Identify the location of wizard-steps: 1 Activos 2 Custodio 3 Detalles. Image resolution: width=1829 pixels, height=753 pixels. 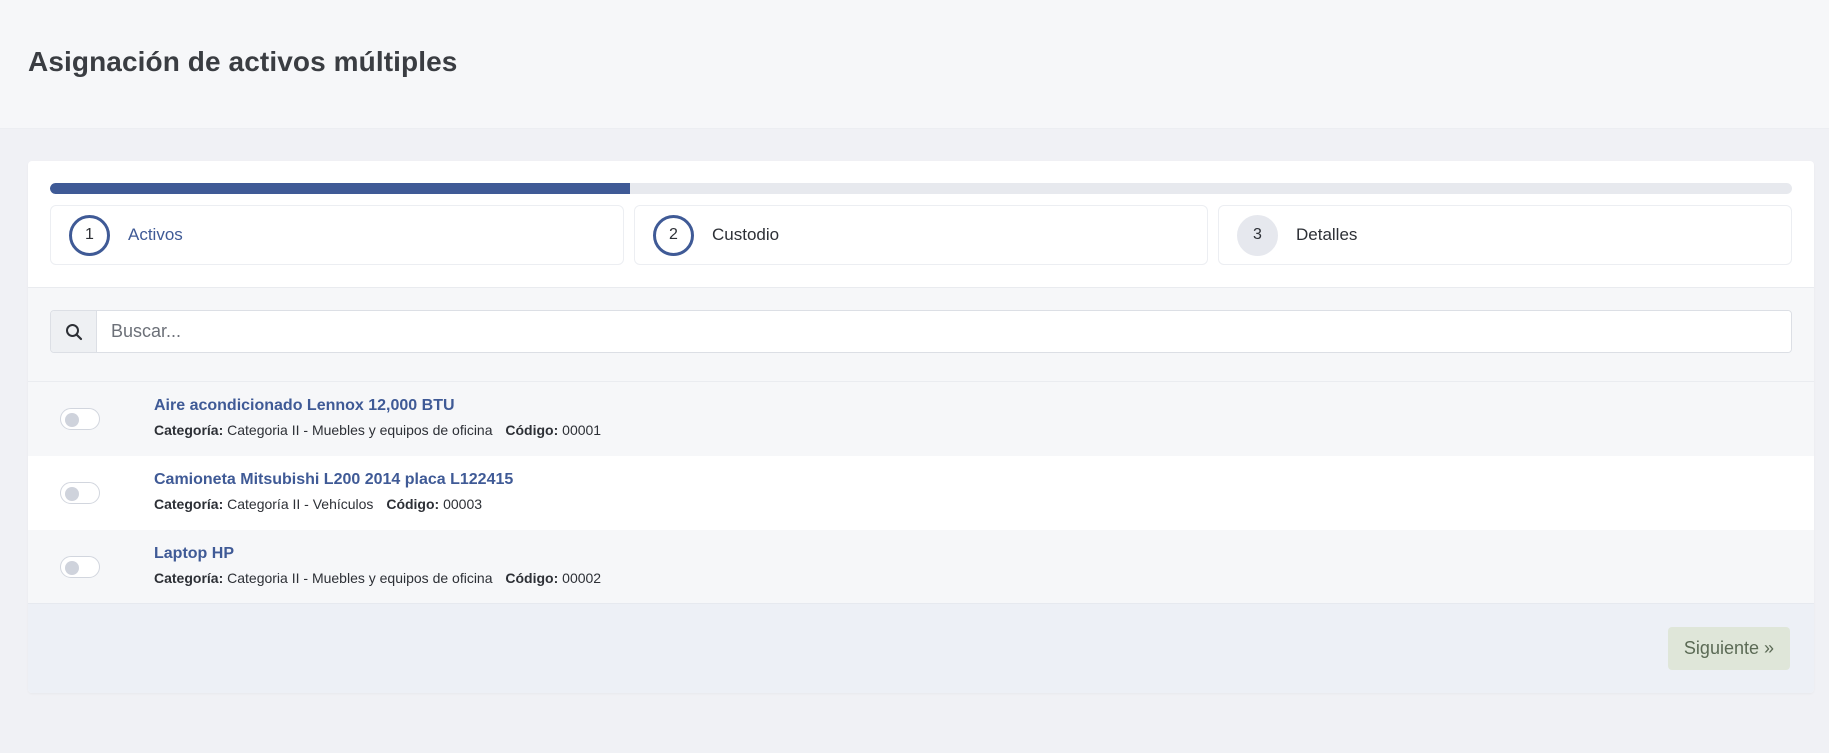
(921, 235).